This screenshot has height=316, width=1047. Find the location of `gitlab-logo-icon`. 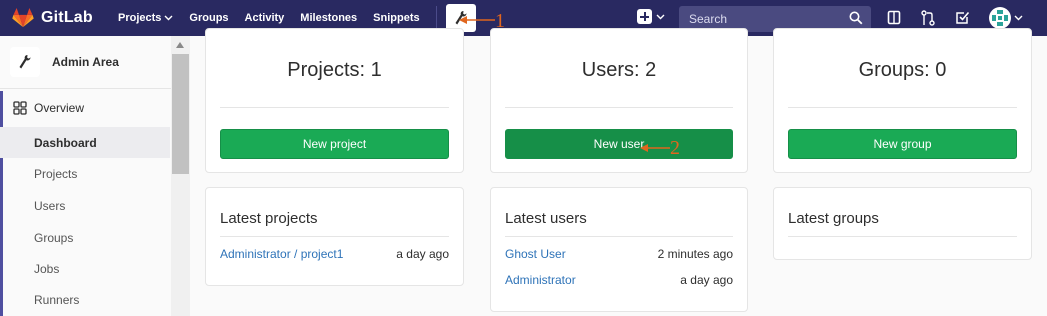

gitlab-logo-icon is located at coordinates (23, 18).